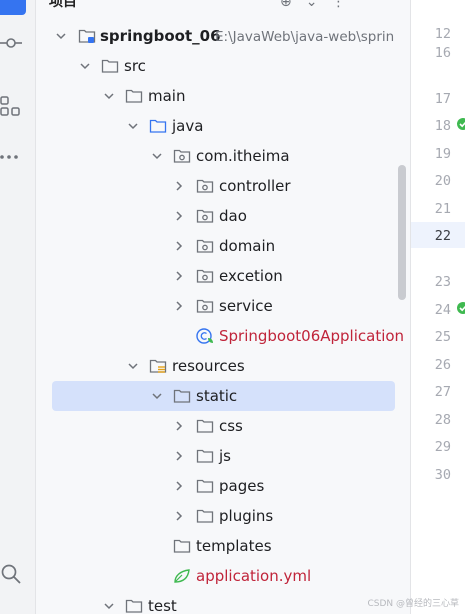 The height and width of the screenshot is (614, 465). Describe the element at coordinates (233, 216) in the screenshot. I see `tree-row-label: dao` at that location.